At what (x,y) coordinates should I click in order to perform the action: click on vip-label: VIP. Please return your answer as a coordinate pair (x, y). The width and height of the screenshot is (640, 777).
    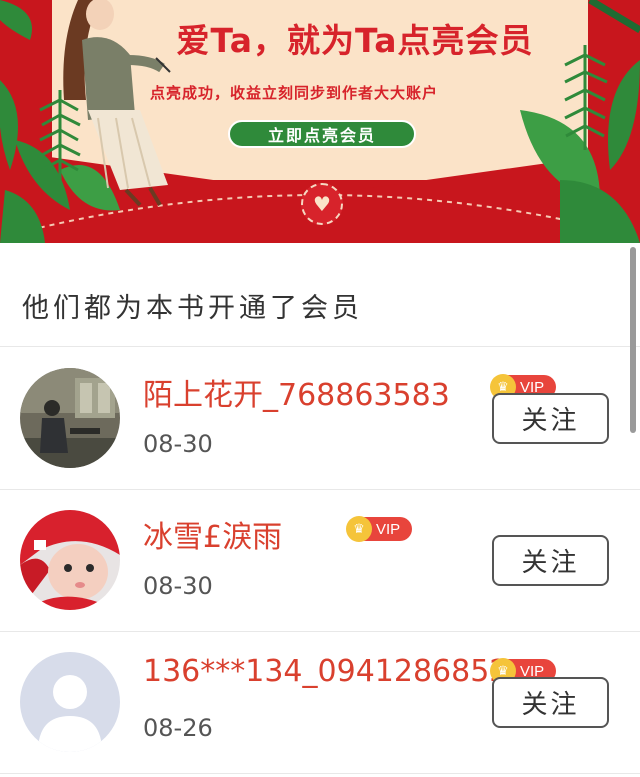
    Looking at the image, I should click on (388, 529).